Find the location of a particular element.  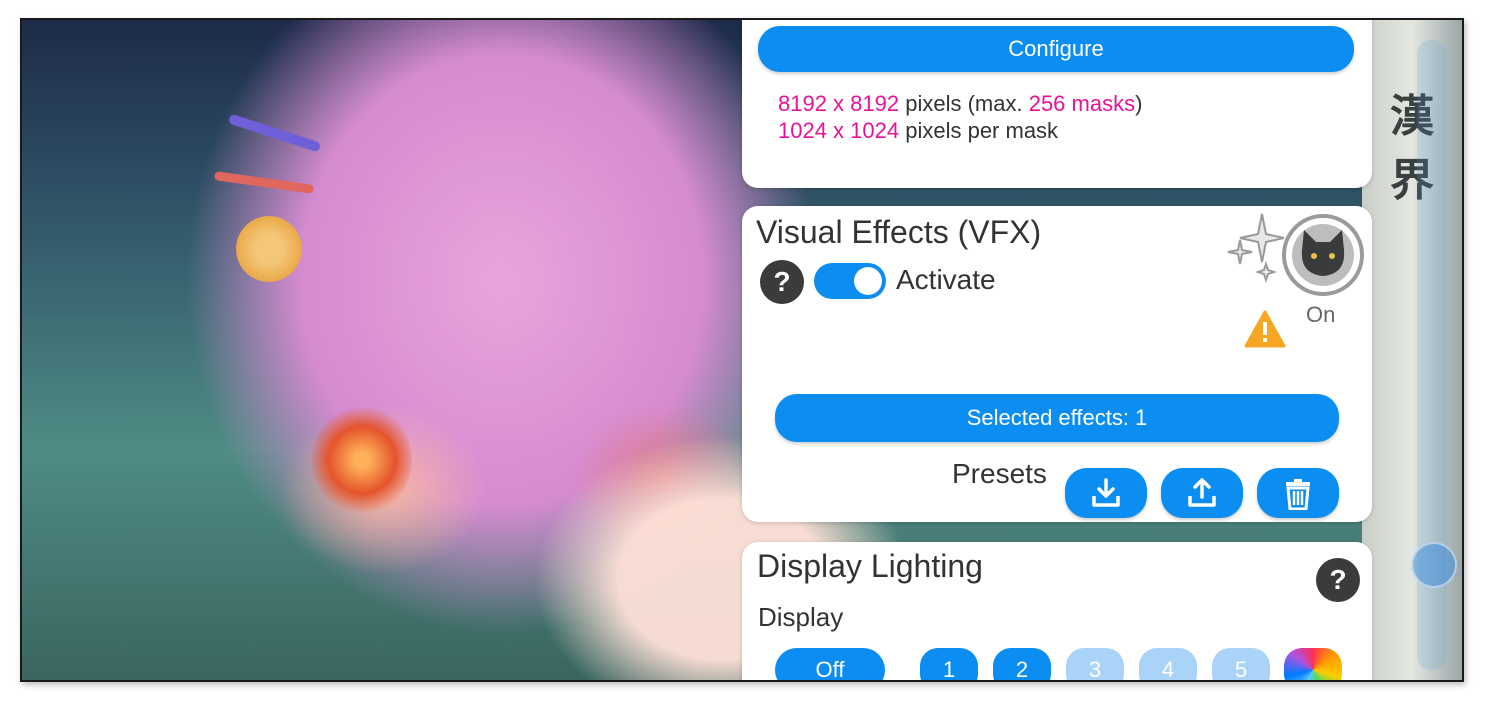

eye is located at coordinates (362, 460).